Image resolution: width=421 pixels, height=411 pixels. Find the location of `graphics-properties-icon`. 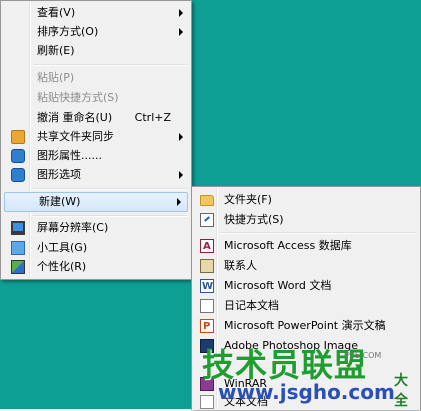

graphics-properties-icon is located at coordinates (18, 156).